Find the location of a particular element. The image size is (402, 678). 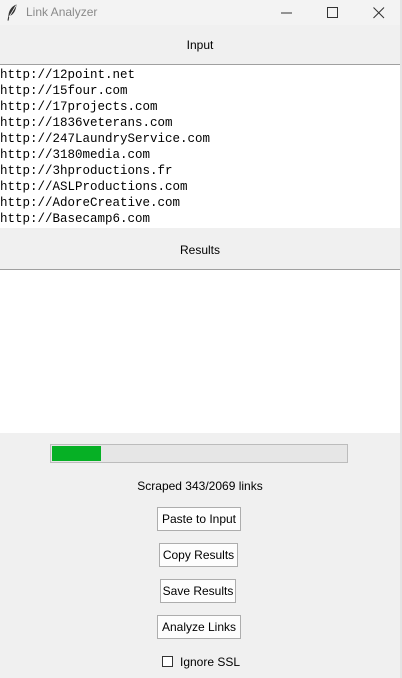

close-icon is located at coordinates (379, 13).